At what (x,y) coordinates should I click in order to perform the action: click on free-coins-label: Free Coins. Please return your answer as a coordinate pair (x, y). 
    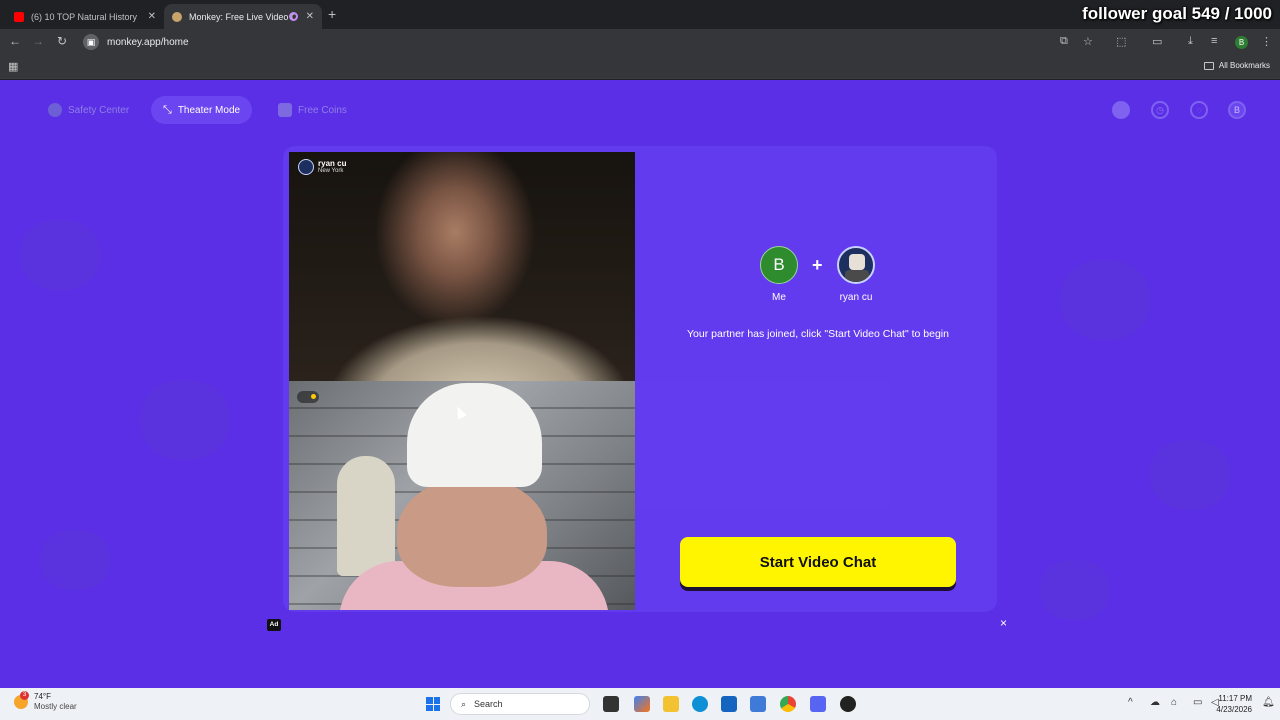
    Looking at the image, I should click on (322, 110).